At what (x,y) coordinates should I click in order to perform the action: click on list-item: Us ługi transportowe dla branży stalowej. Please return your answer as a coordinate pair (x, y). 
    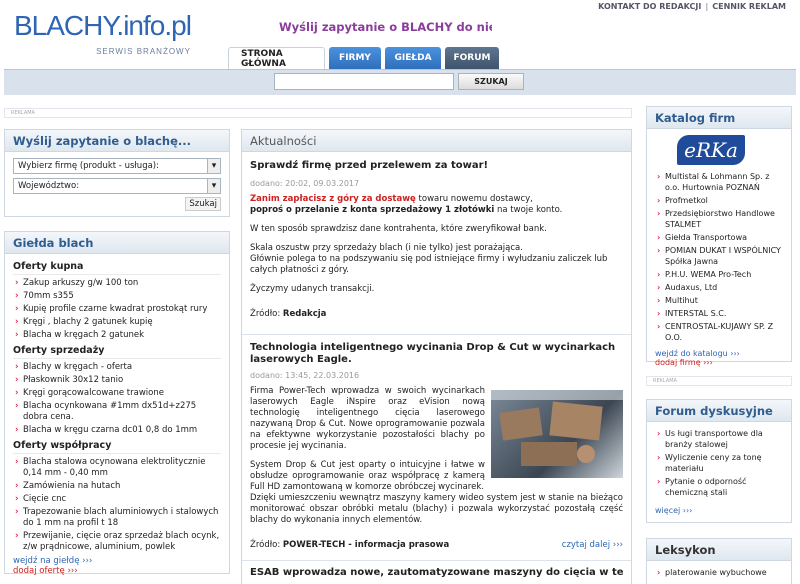
    Looking at the image, I should click on (719, 439).